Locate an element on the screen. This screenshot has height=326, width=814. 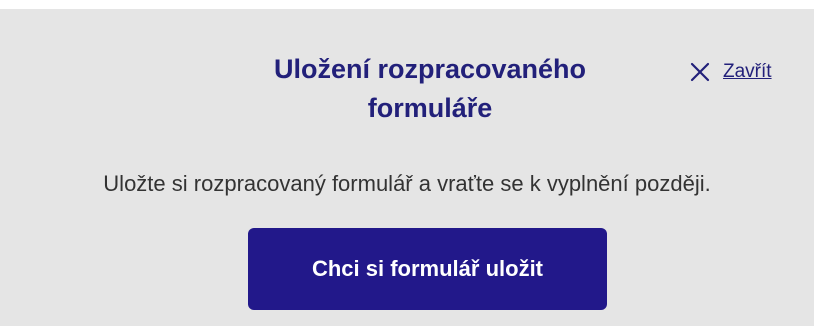
close-button: Zavřít is located at coordinates (730, 72).